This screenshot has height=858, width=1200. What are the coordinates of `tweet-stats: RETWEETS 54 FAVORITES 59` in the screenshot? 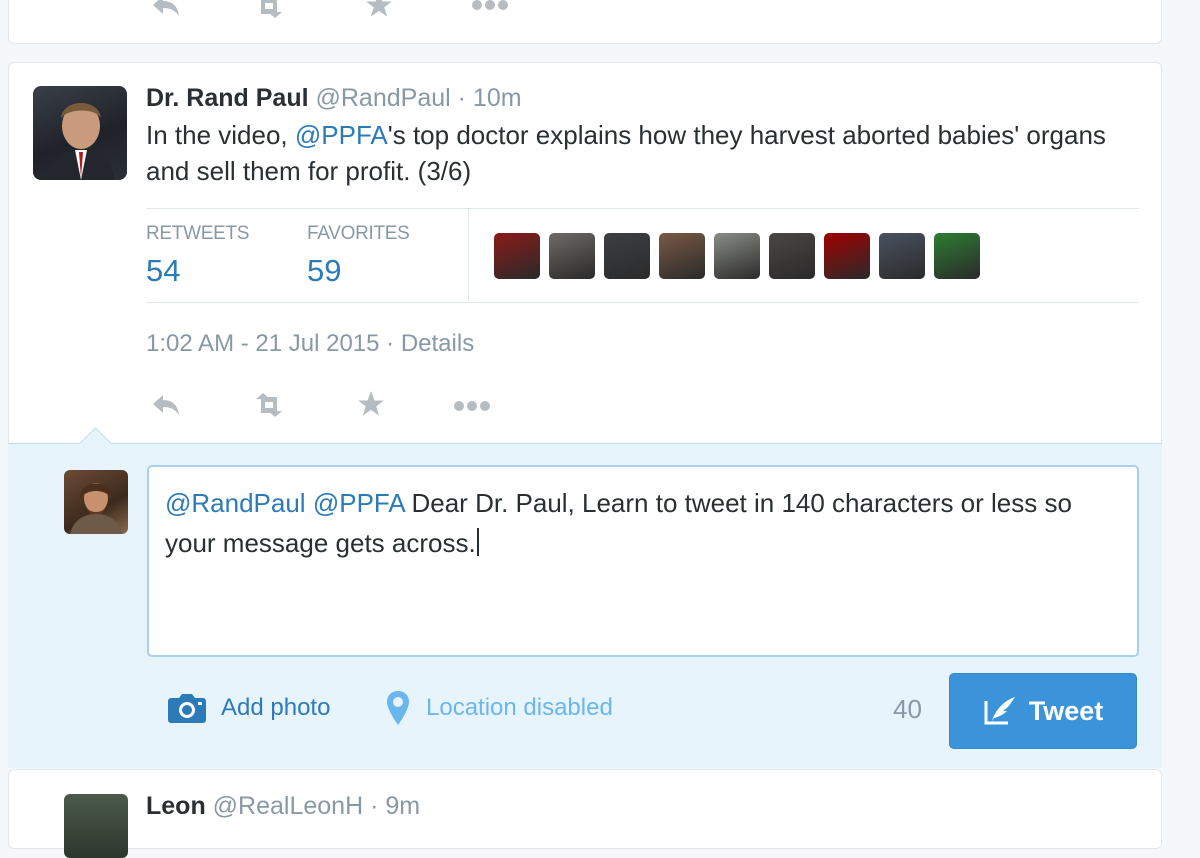 It's located at (642, 255).